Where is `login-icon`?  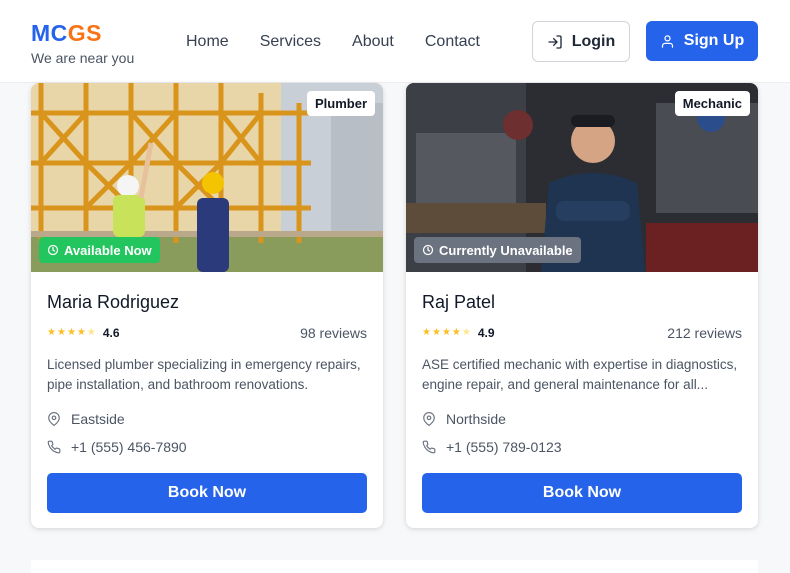 login-icon is located at coordinates (555, 41).